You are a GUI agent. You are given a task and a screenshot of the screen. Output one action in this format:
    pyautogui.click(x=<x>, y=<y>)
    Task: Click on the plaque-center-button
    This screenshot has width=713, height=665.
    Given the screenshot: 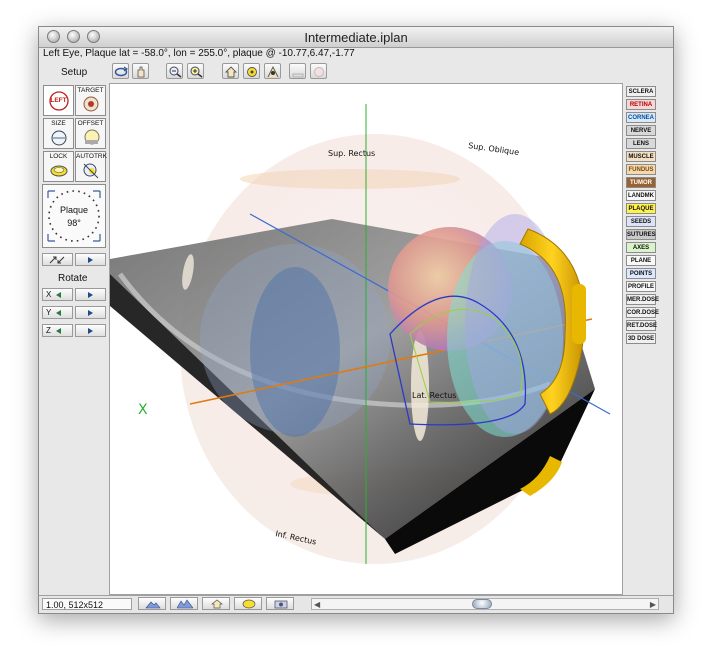 What is the action you would take?
    pyautogui.click(x=248, y=603)
    